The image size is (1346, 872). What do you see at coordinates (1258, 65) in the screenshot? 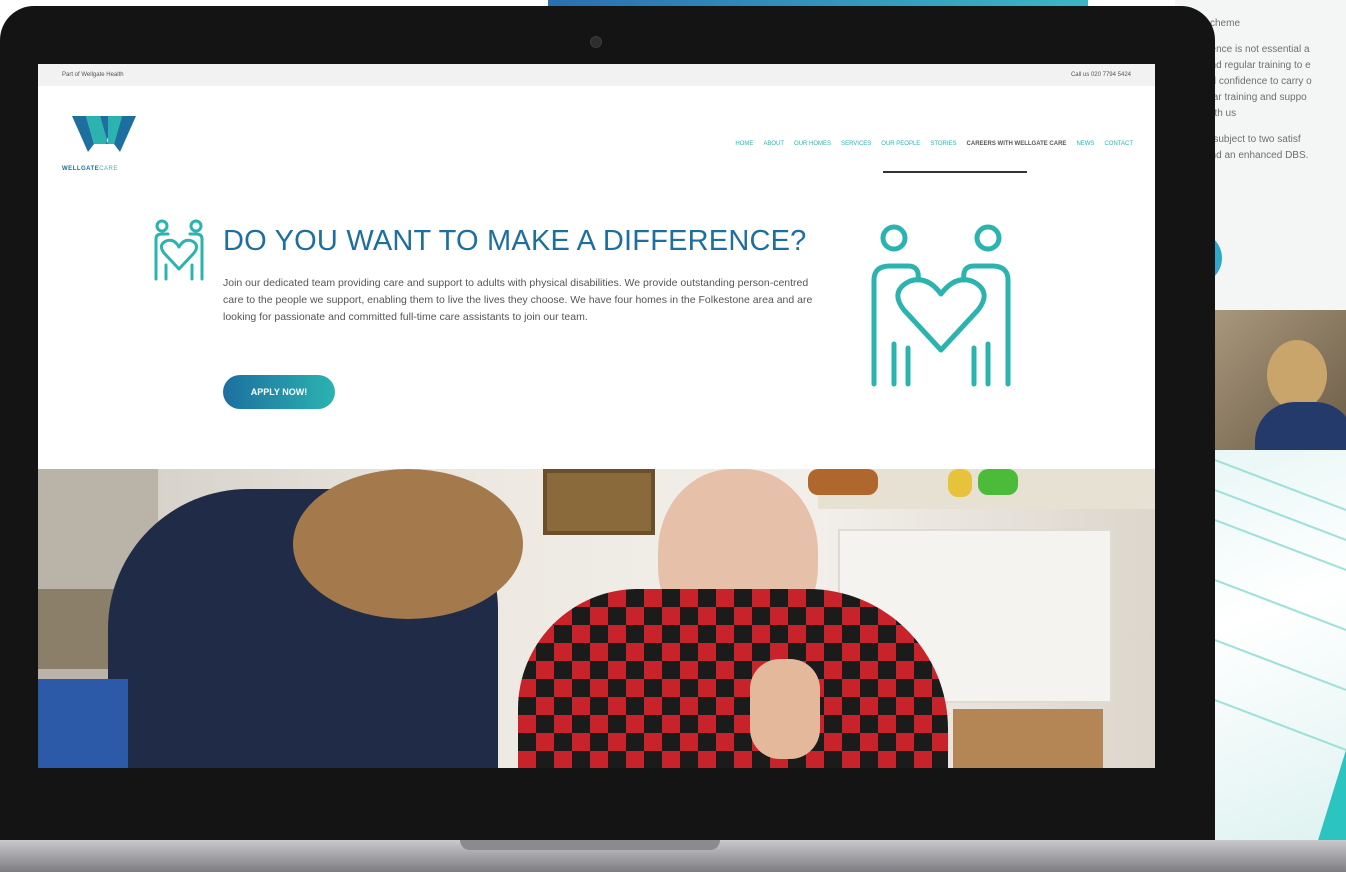
I see `brochure-line: and regular training to e` at bounding box center [1258, 65].